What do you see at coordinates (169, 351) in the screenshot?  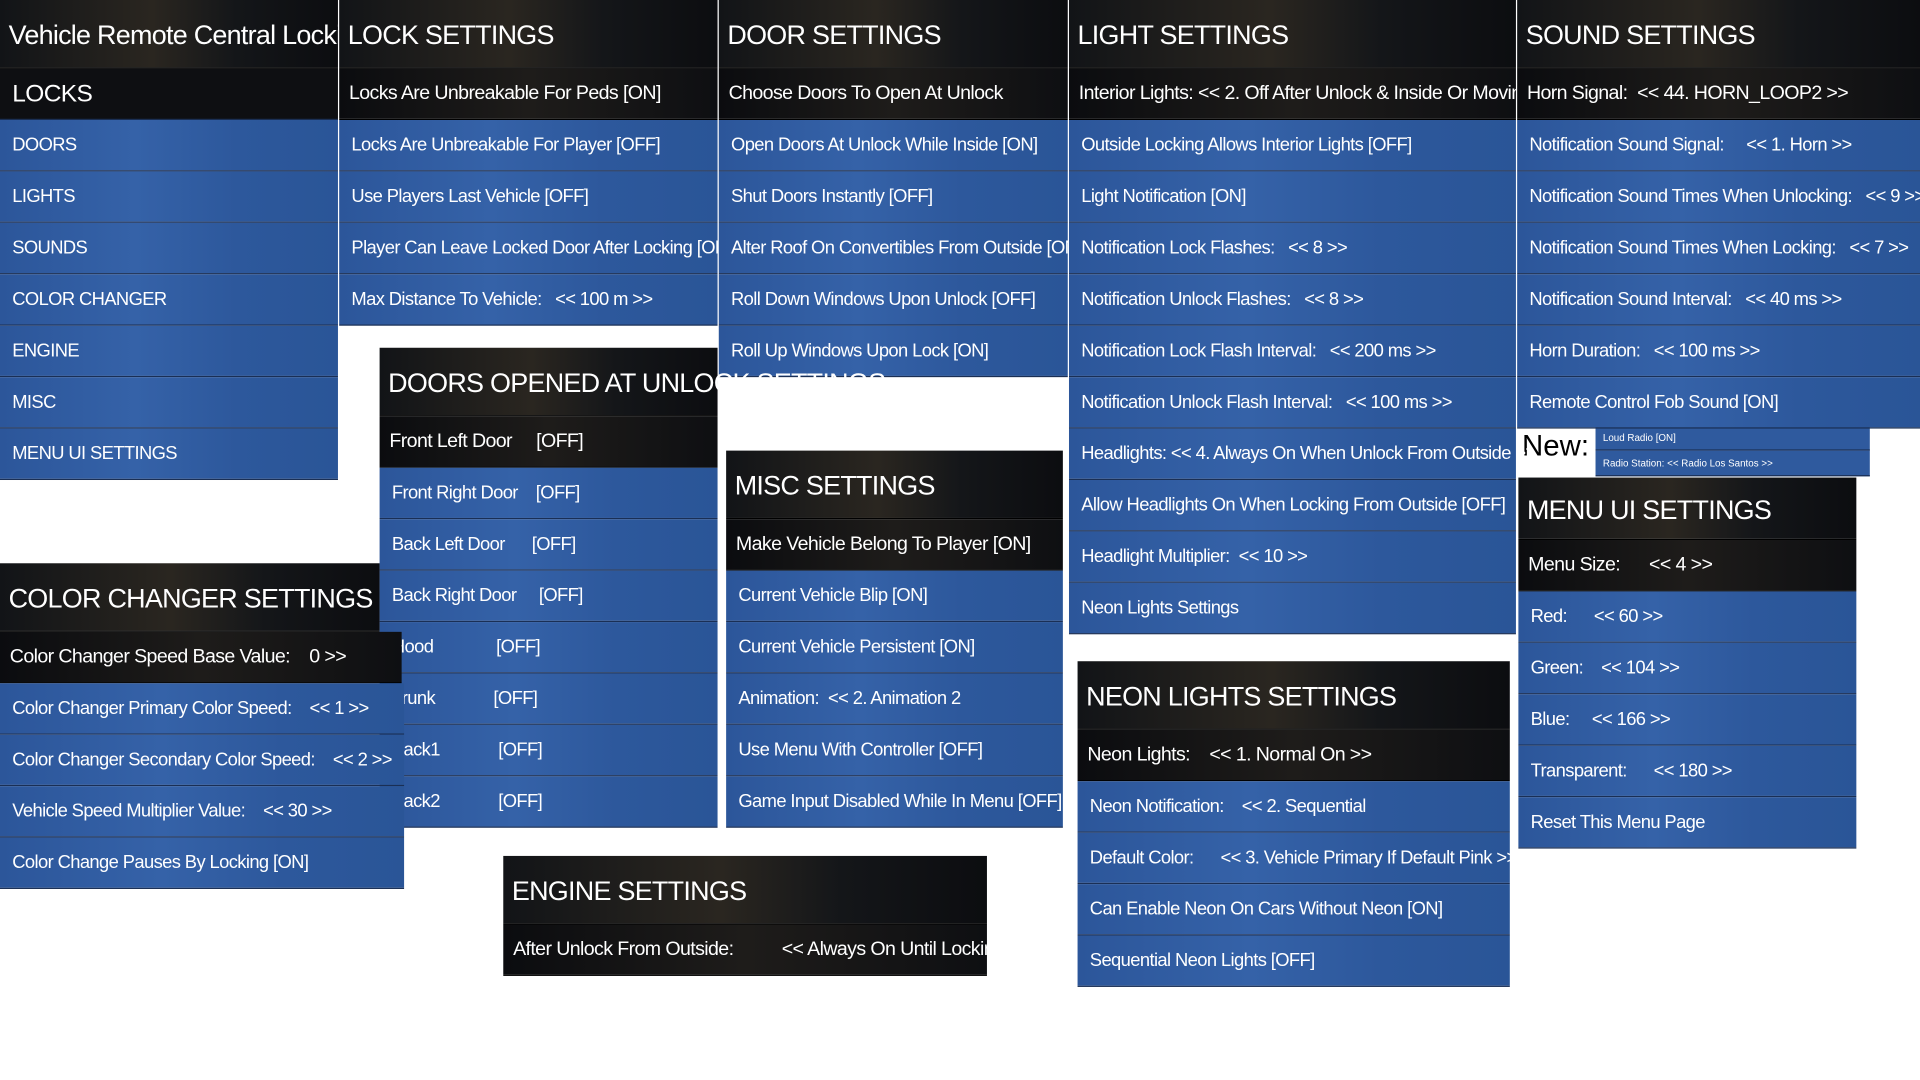 I see `menu-item: ENGINE` at bounding box center [169, 351].